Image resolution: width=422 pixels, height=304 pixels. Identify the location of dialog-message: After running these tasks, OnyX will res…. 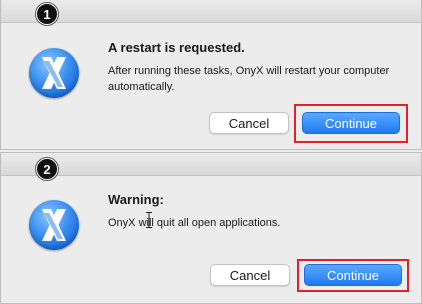
(249, 79).